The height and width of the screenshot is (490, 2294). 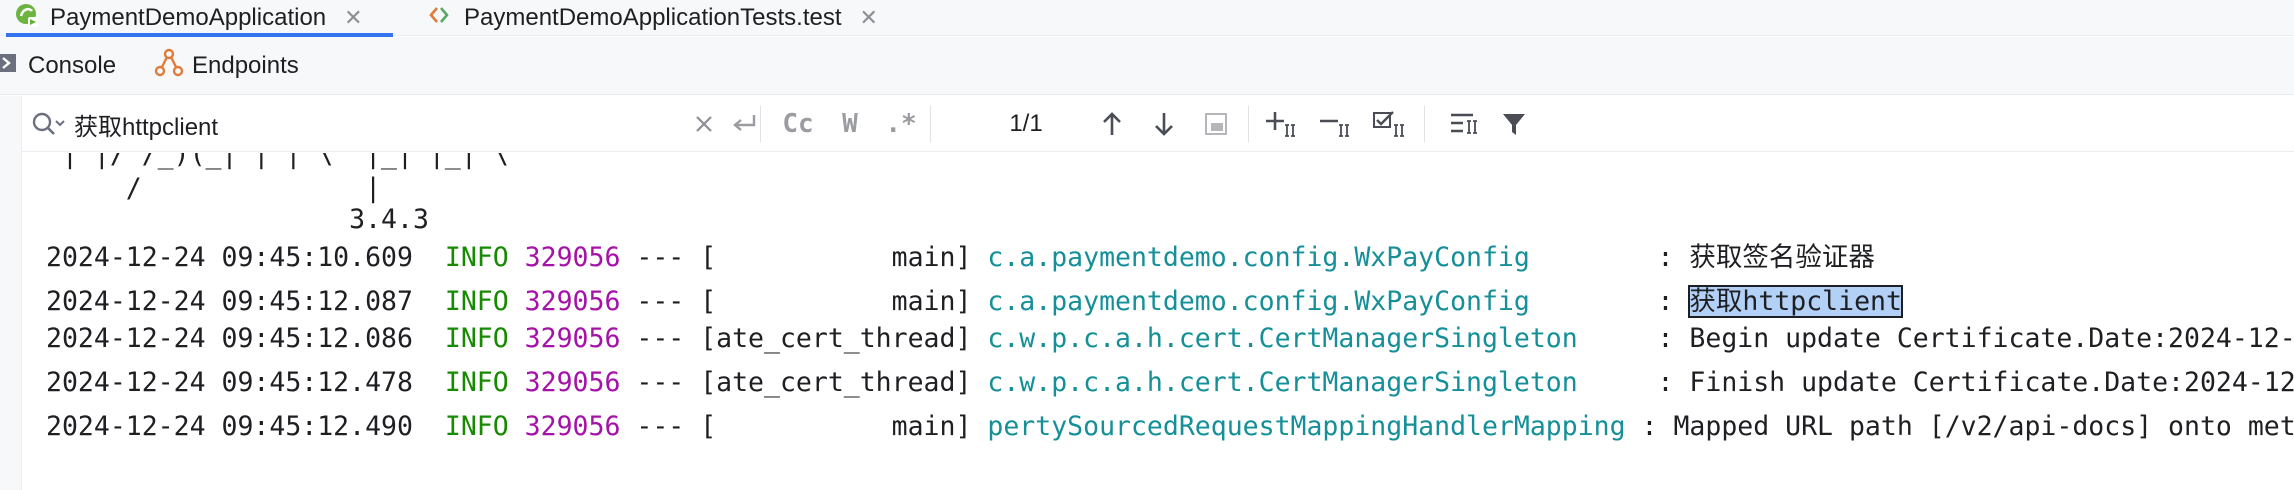 I want to click on words-button: W, so click(x=850, y=124).